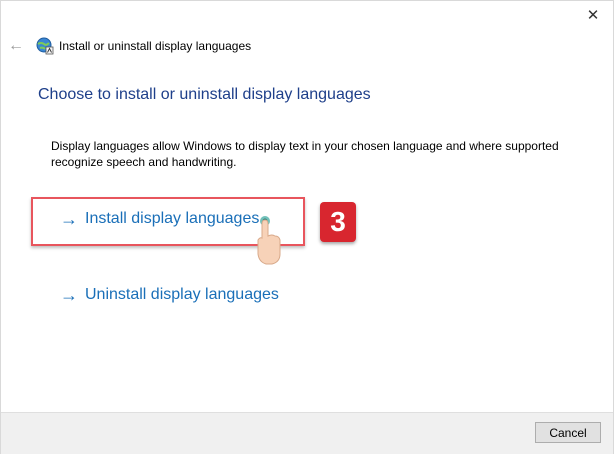  I want to click on wizard-title: Install or uninstall display languages, so click(155, 46).